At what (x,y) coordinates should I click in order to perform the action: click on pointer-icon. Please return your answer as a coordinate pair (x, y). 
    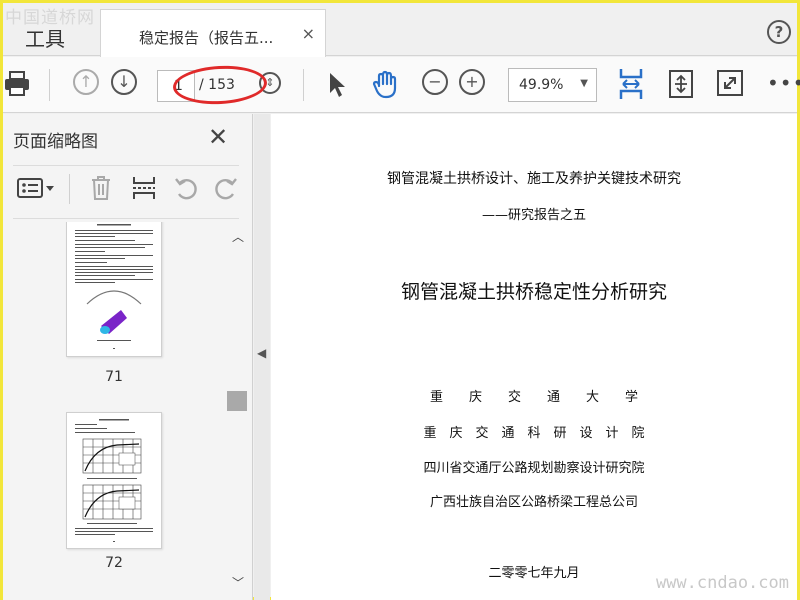
    Looking at the image, I should click on (337, 87).